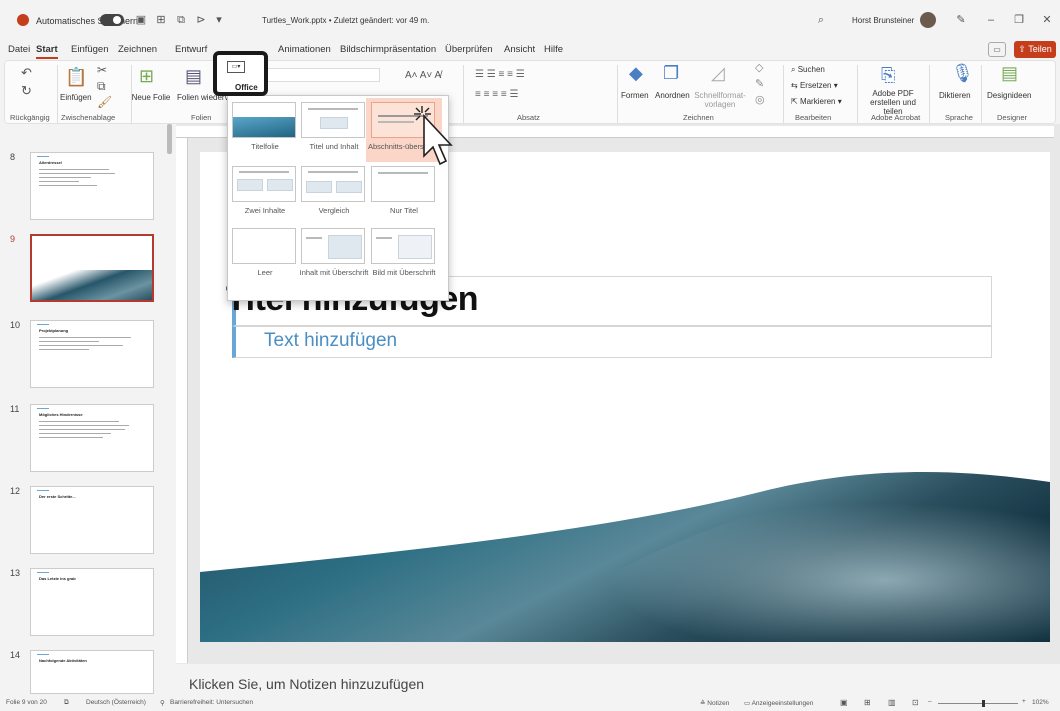  I want to click on undo-icon: ↶, so click(26, 73).